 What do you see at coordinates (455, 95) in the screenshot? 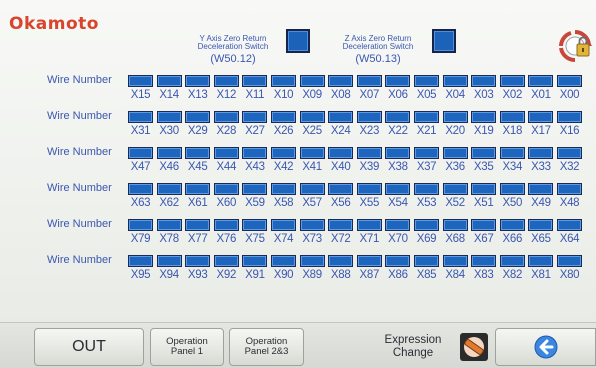
I see `input-bit-label: X04` at bounding box center [455, 95].